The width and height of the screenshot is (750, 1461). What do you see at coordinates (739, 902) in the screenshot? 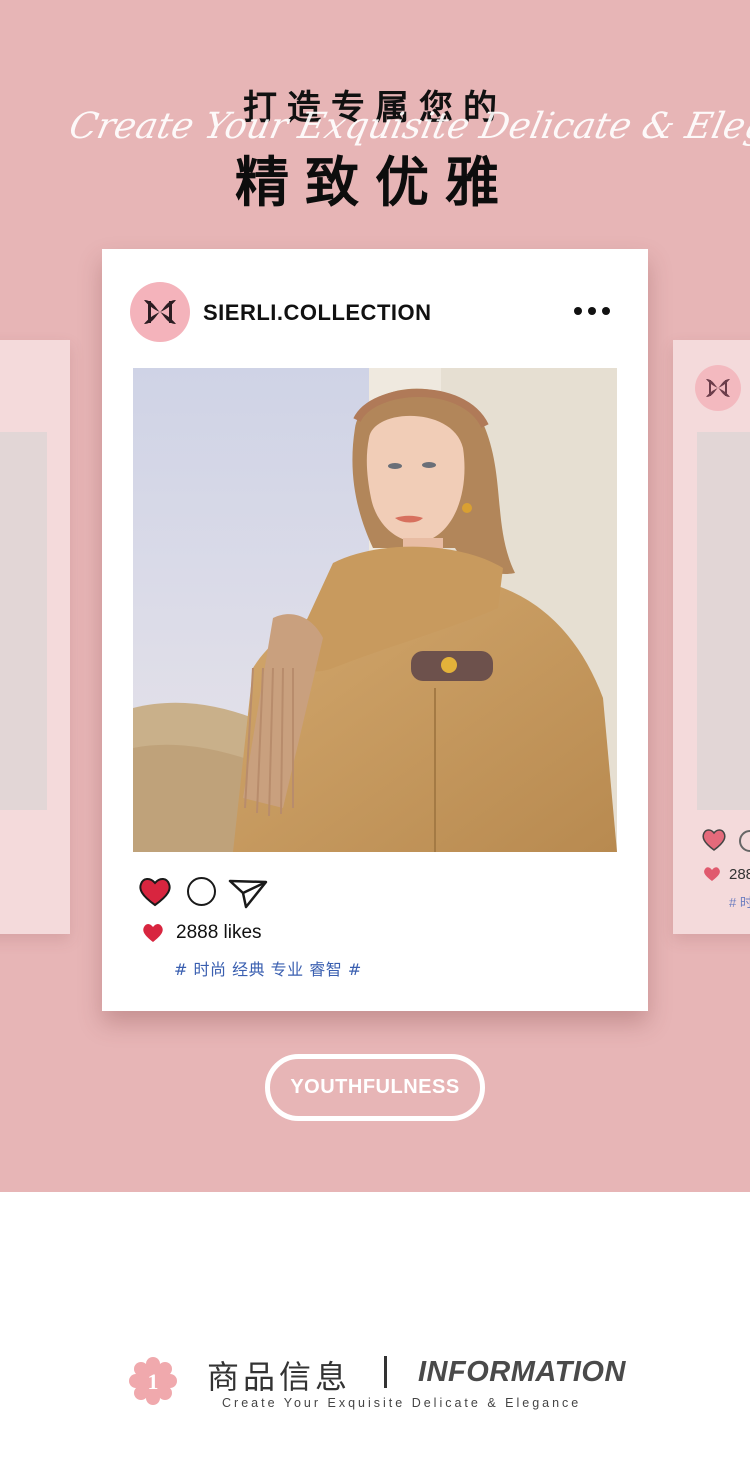
I see `side-hashtags: # 时` at bounding box center [739, 902].